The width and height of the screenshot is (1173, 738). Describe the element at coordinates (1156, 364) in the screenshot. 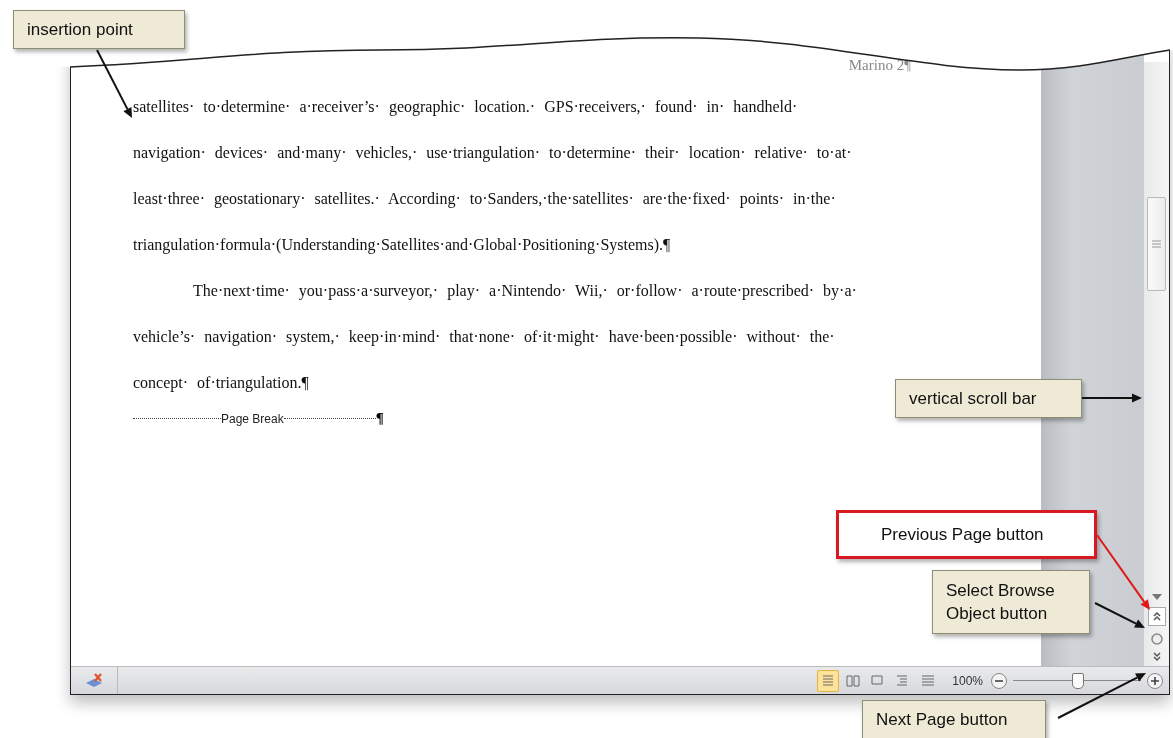

I see `vertical-scroll-bar` at that location.